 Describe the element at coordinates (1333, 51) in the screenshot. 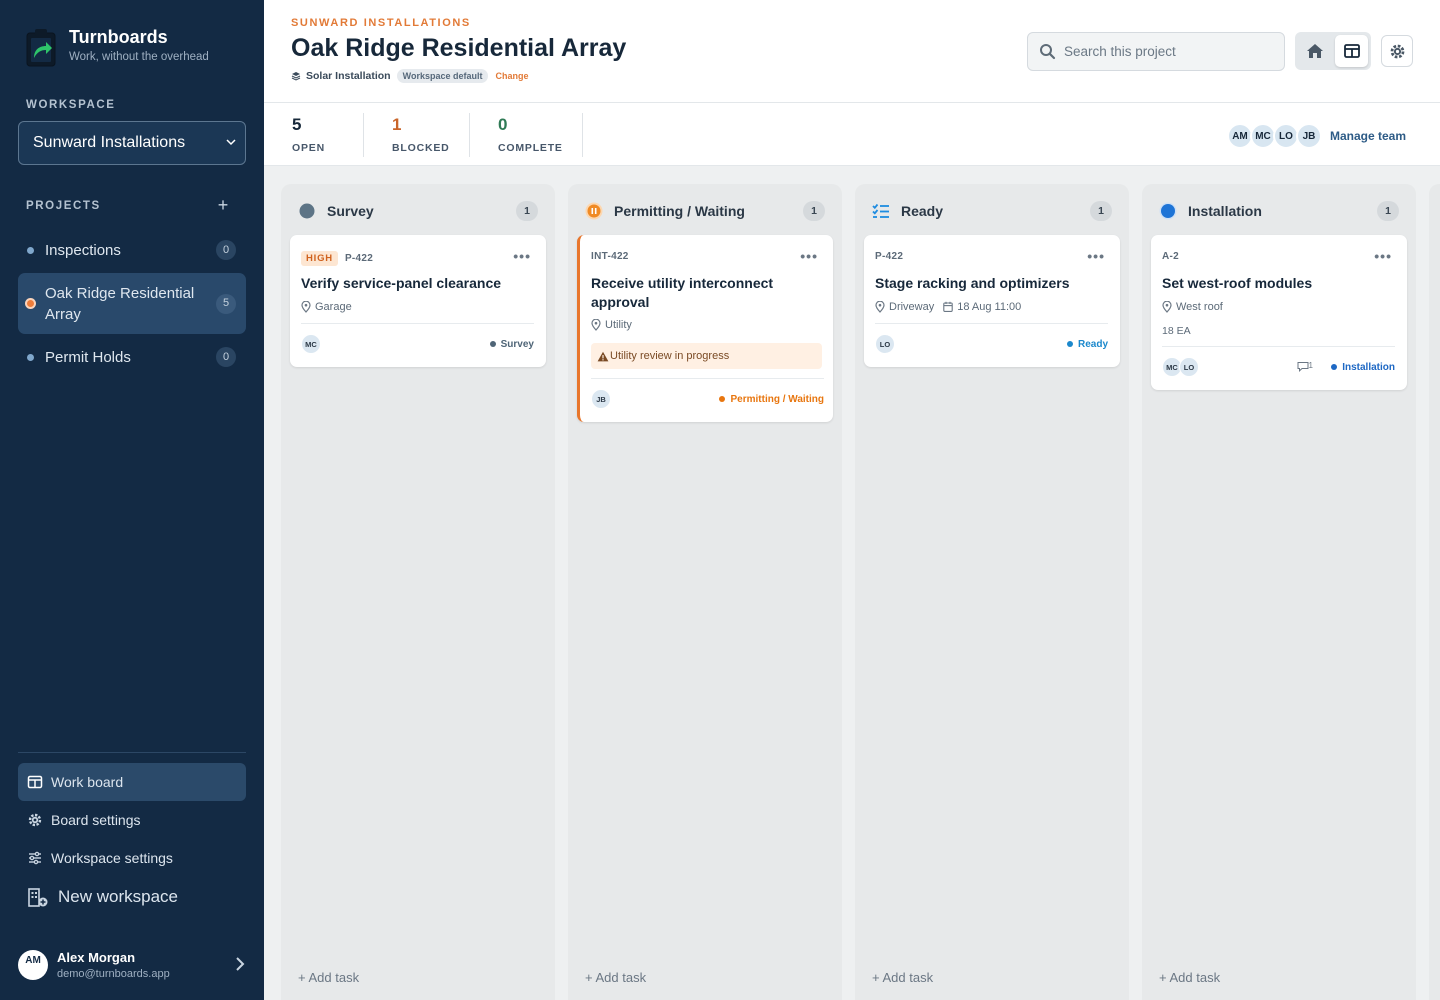

I see `view-toggle` at that location.